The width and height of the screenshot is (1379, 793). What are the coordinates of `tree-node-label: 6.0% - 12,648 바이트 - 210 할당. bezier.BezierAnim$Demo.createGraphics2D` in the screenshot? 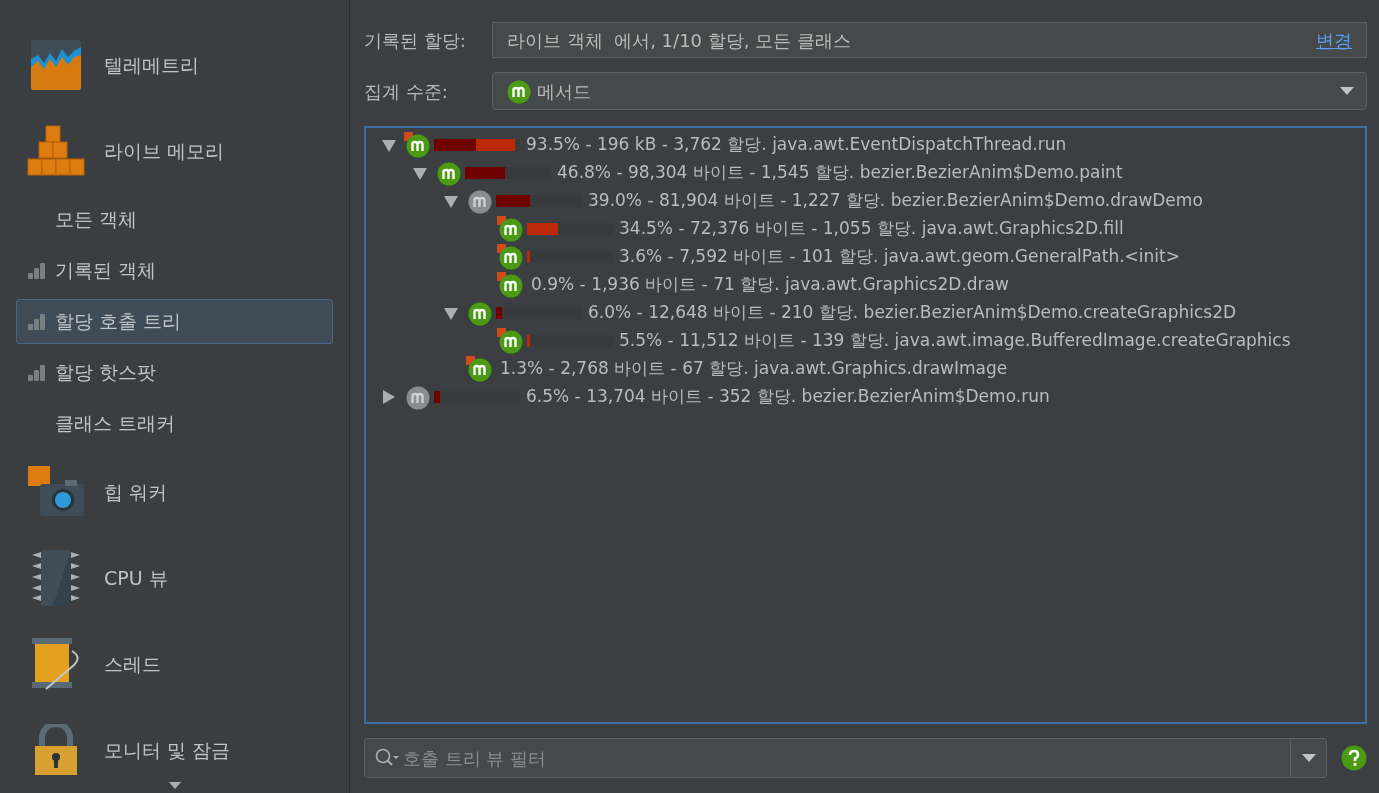 It's located at (912, 313).